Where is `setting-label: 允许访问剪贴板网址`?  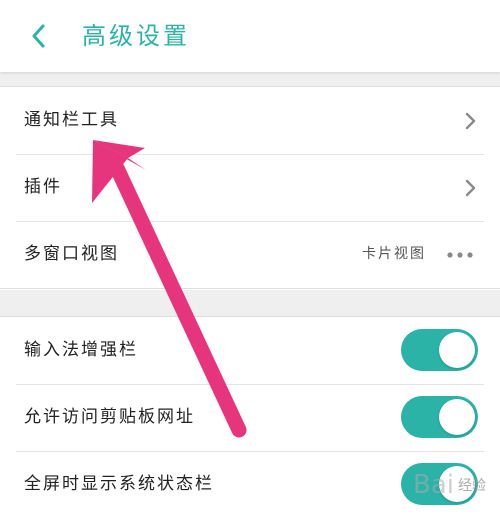 setting-label: 允许访问剪贴板网址 is located at coordinates (109, 417).